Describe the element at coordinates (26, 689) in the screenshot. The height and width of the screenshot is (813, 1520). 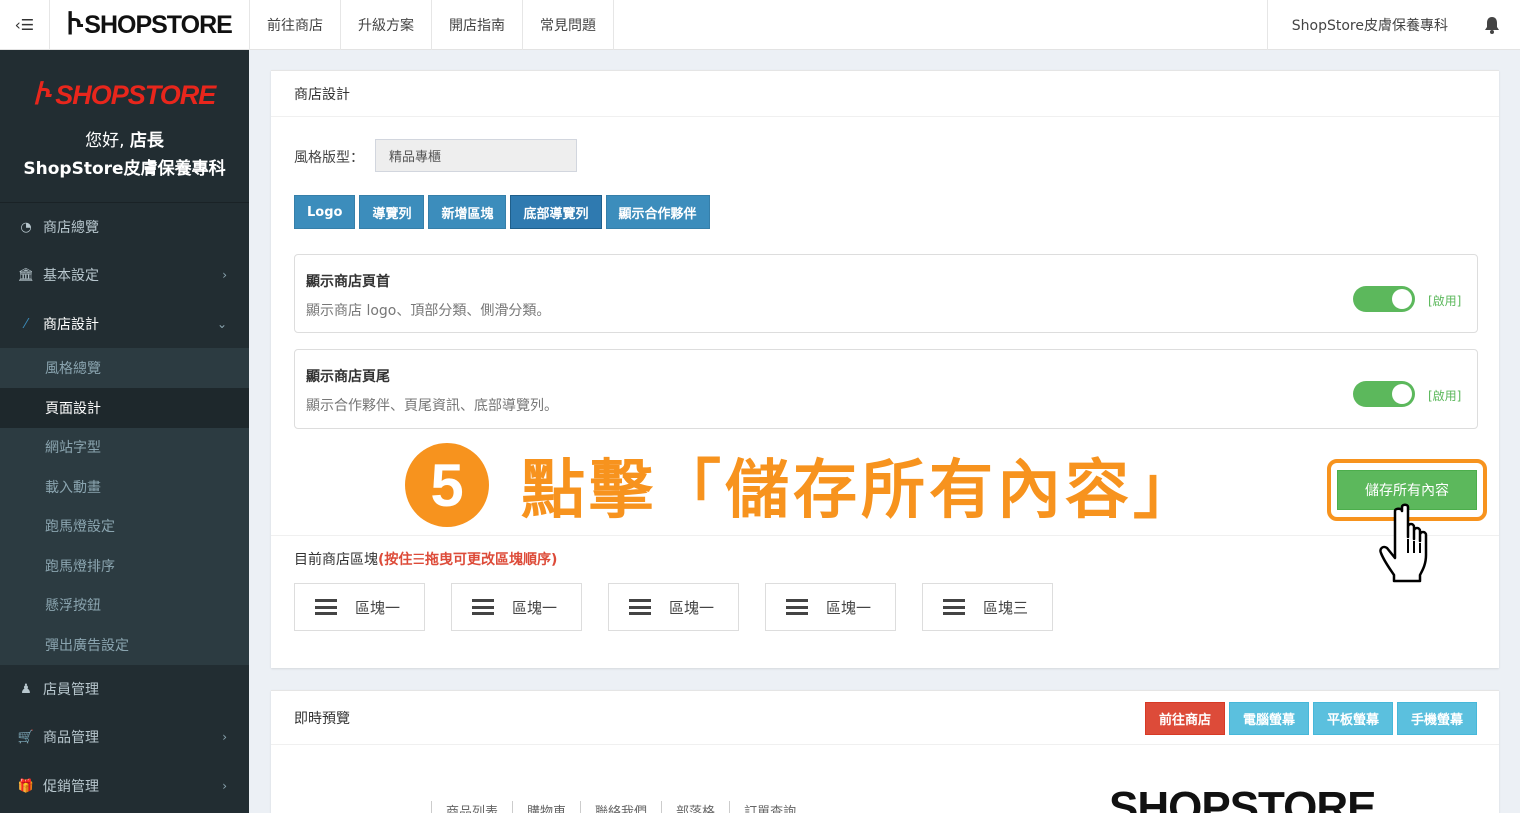
I see `user-secret-icon: ♟` at that location.